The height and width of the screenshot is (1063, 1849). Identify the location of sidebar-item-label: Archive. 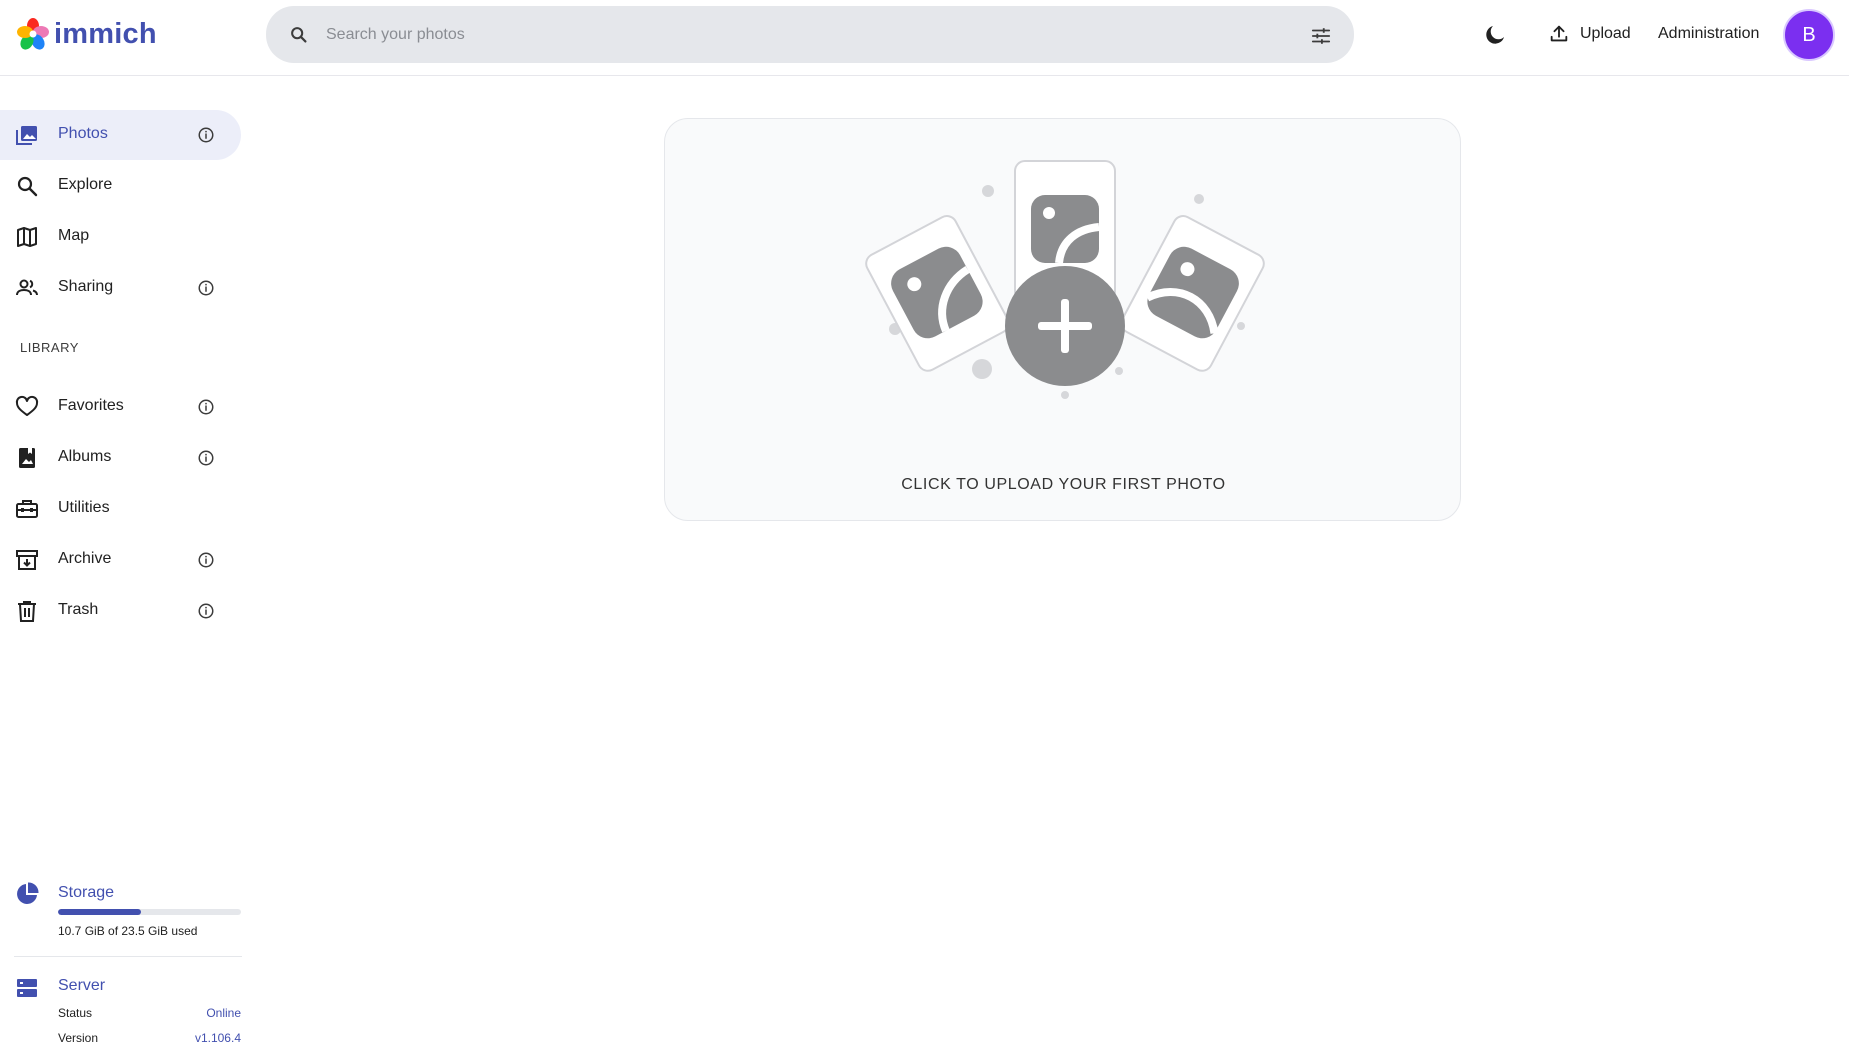
(85, 558).